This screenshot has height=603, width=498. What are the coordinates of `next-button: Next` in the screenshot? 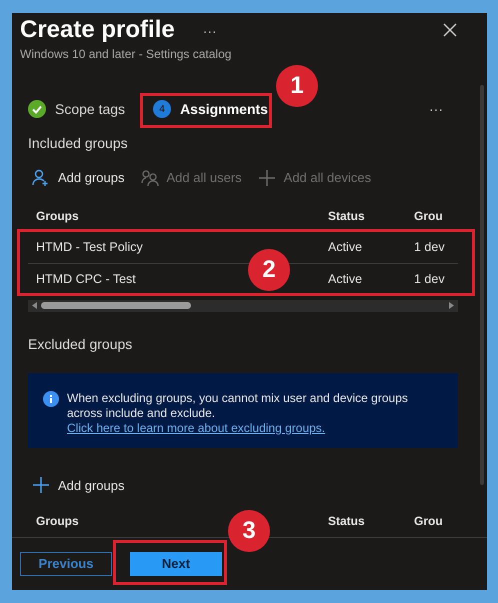 It's located at (176, 564).